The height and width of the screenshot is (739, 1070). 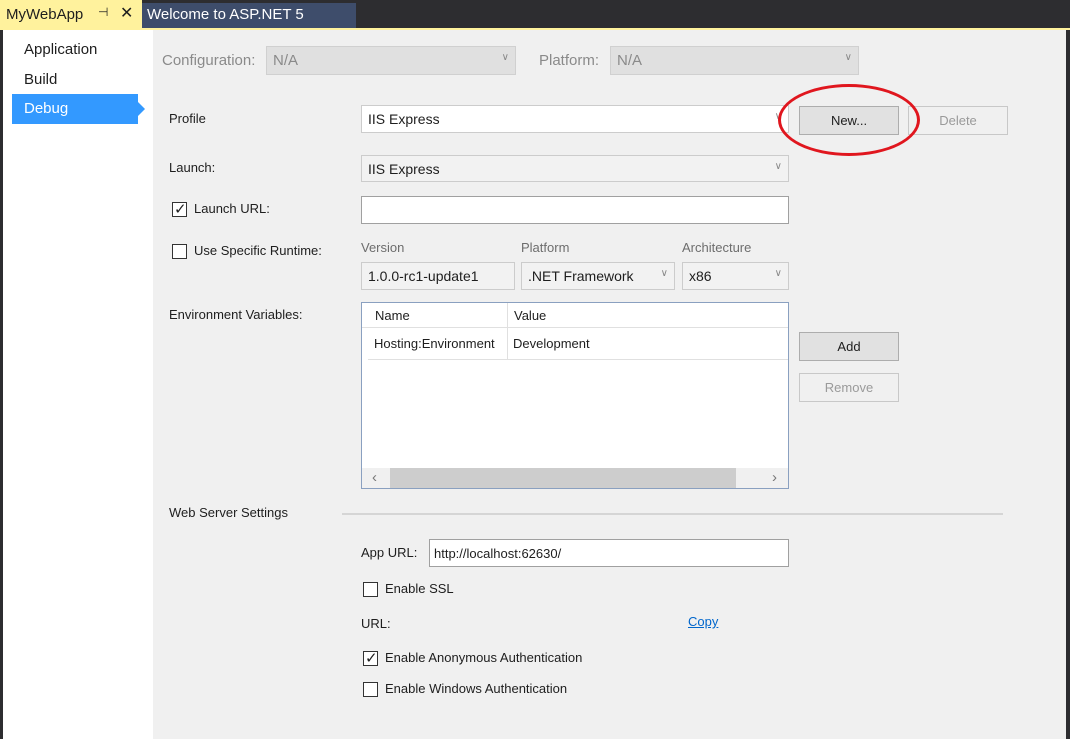 I want to click on launch-select: IIS Express ∨, so click(x=575, y=168).